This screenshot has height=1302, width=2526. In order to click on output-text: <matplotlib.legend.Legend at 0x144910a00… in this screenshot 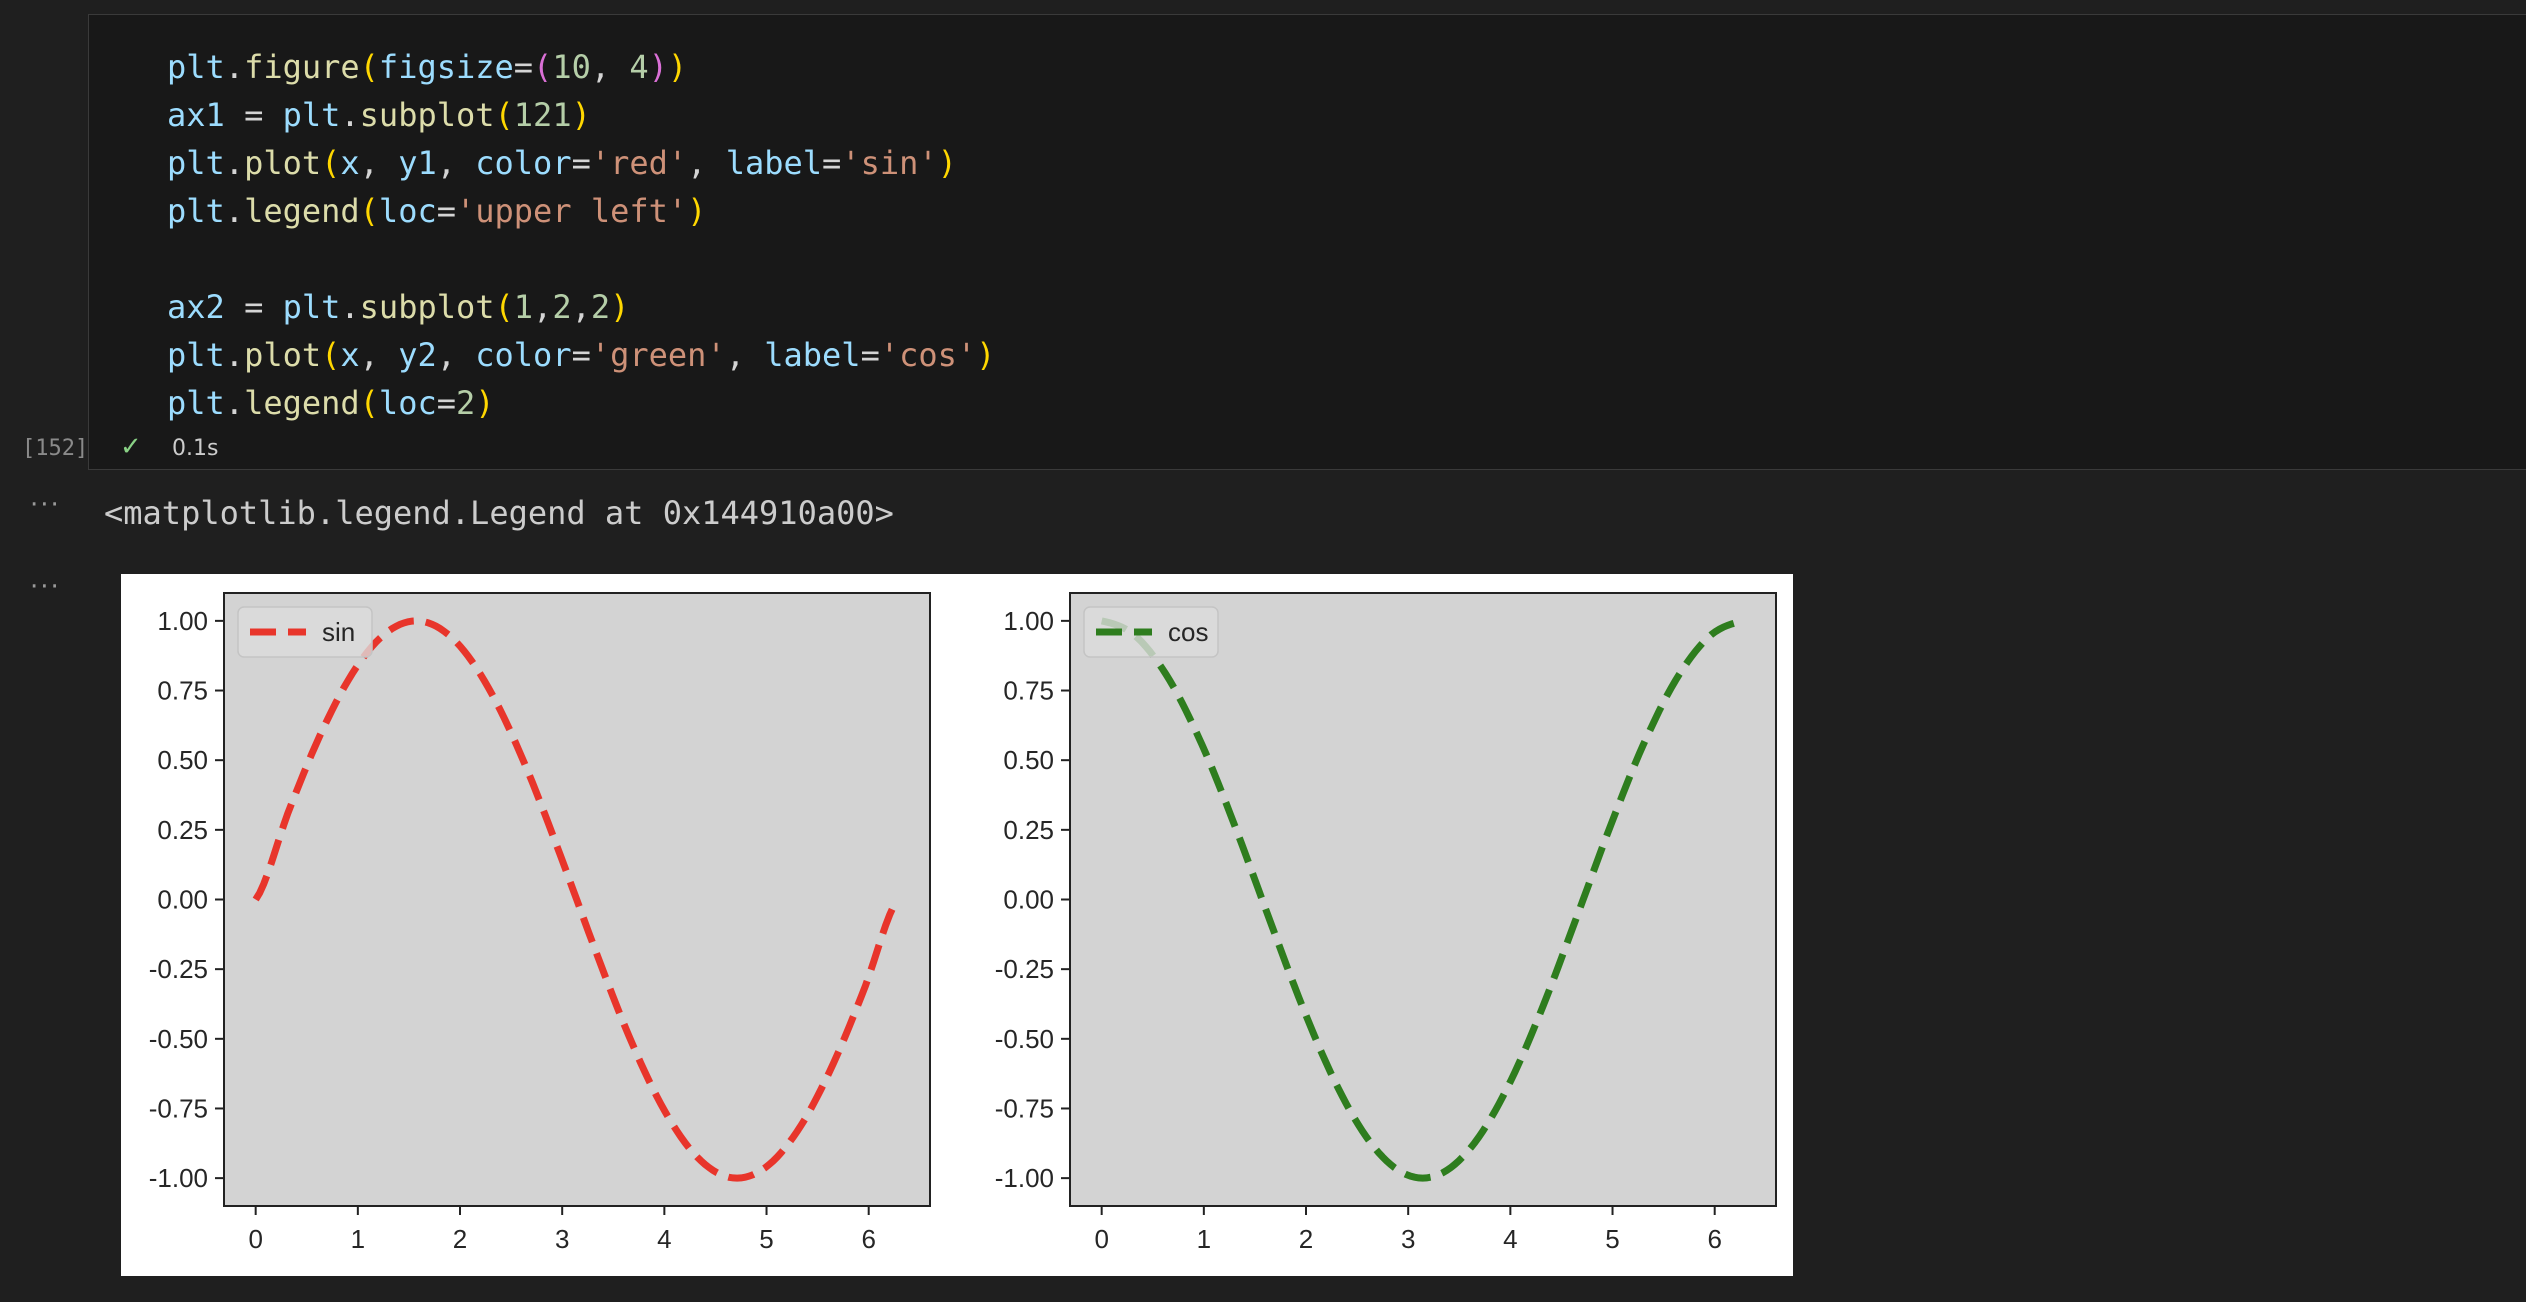, I will do `click(499, 513)`.